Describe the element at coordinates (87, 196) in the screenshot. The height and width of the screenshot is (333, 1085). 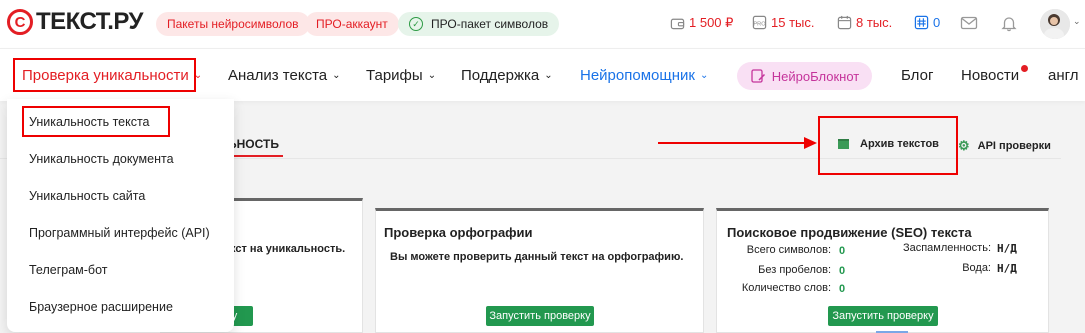
I see `menu-item-site-uniqueness: Уникальность сайта` at that location.